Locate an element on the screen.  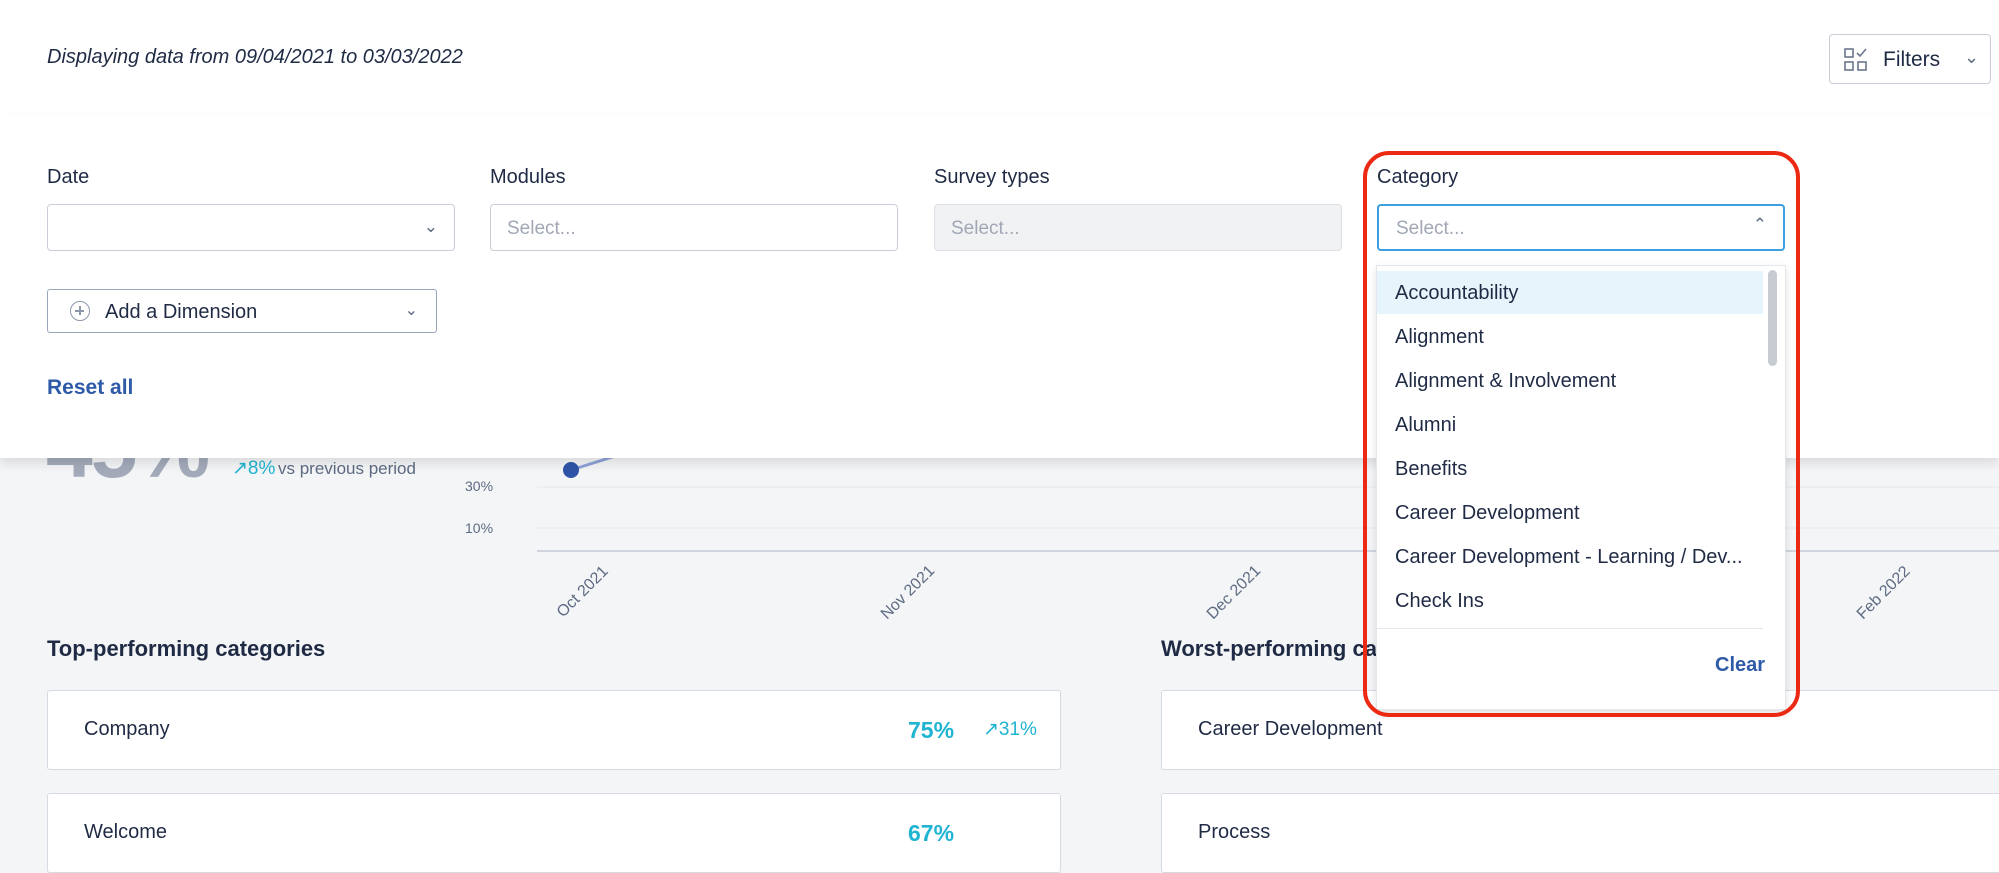
date-label: Date is located at coordinates (68, 177).